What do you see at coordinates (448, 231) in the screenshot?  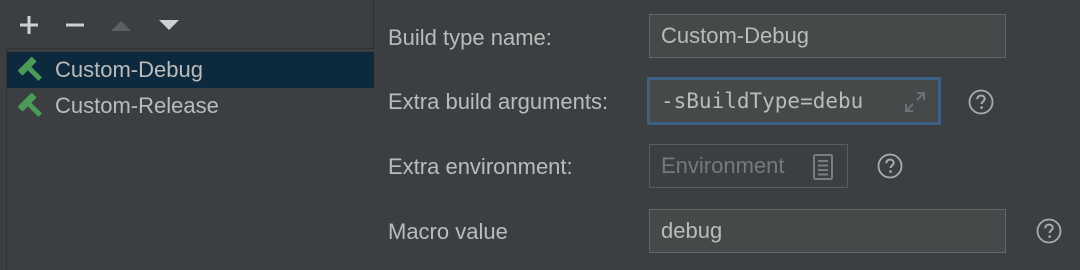 I see `macro-value-label: Macro value` at bounding box center [448, 231].